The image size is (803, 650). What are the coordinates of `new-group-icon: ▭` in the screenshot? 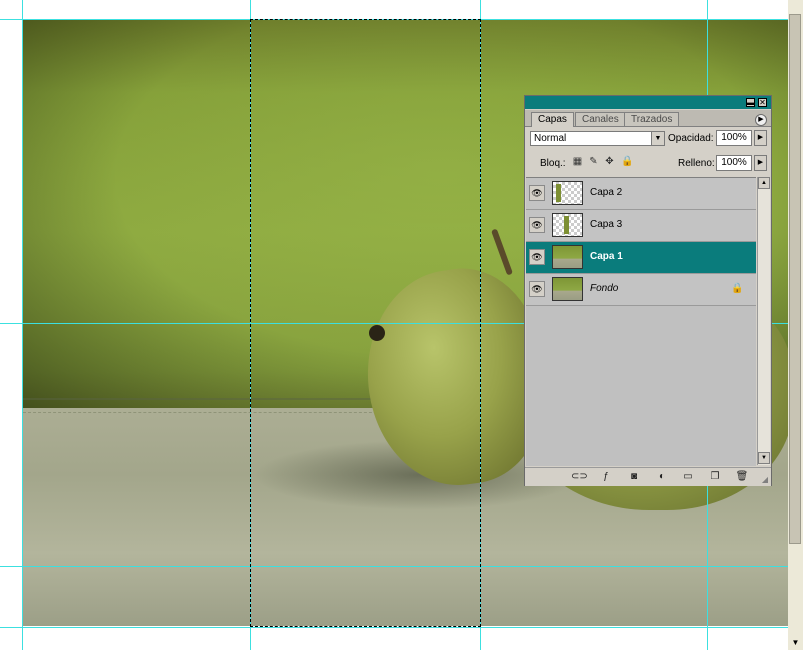 It's located at (688, 476).